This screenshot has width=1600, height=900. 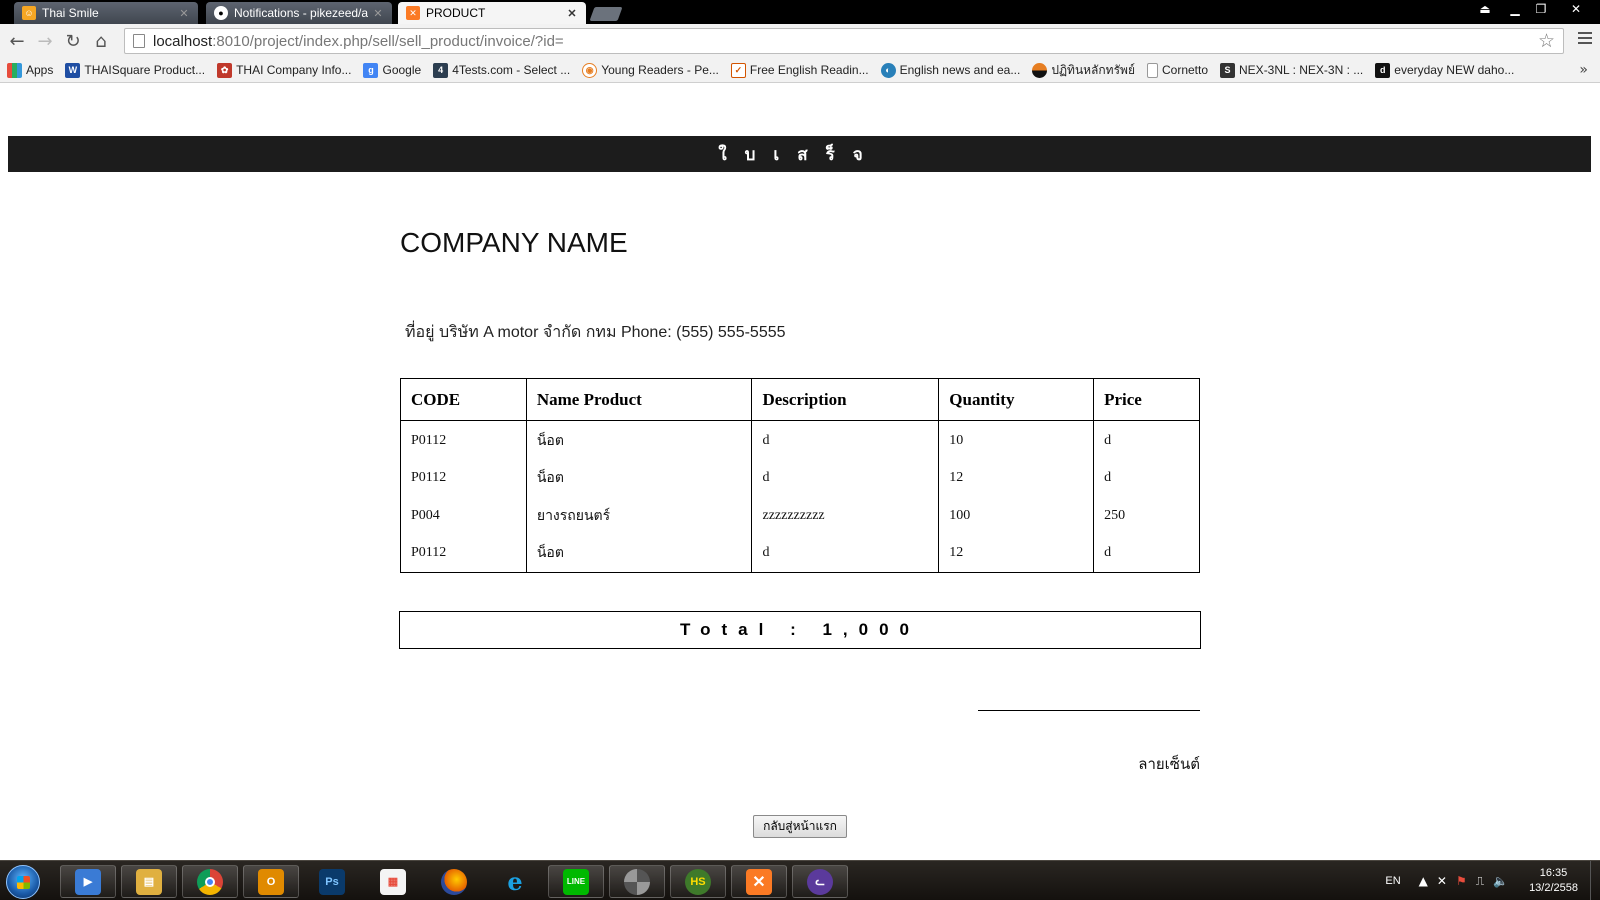 I want to click on taskbar-xampp: ✕, so click(x=759, y=881).